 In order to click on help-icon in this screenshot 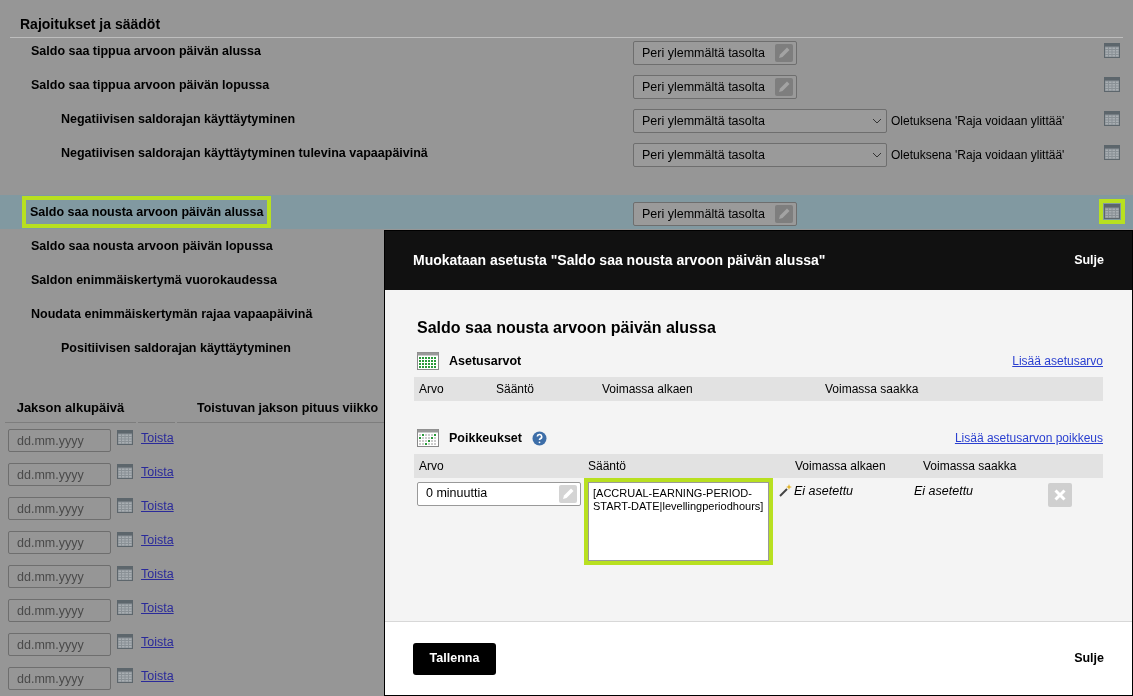, I will do `click(539, 438)`.